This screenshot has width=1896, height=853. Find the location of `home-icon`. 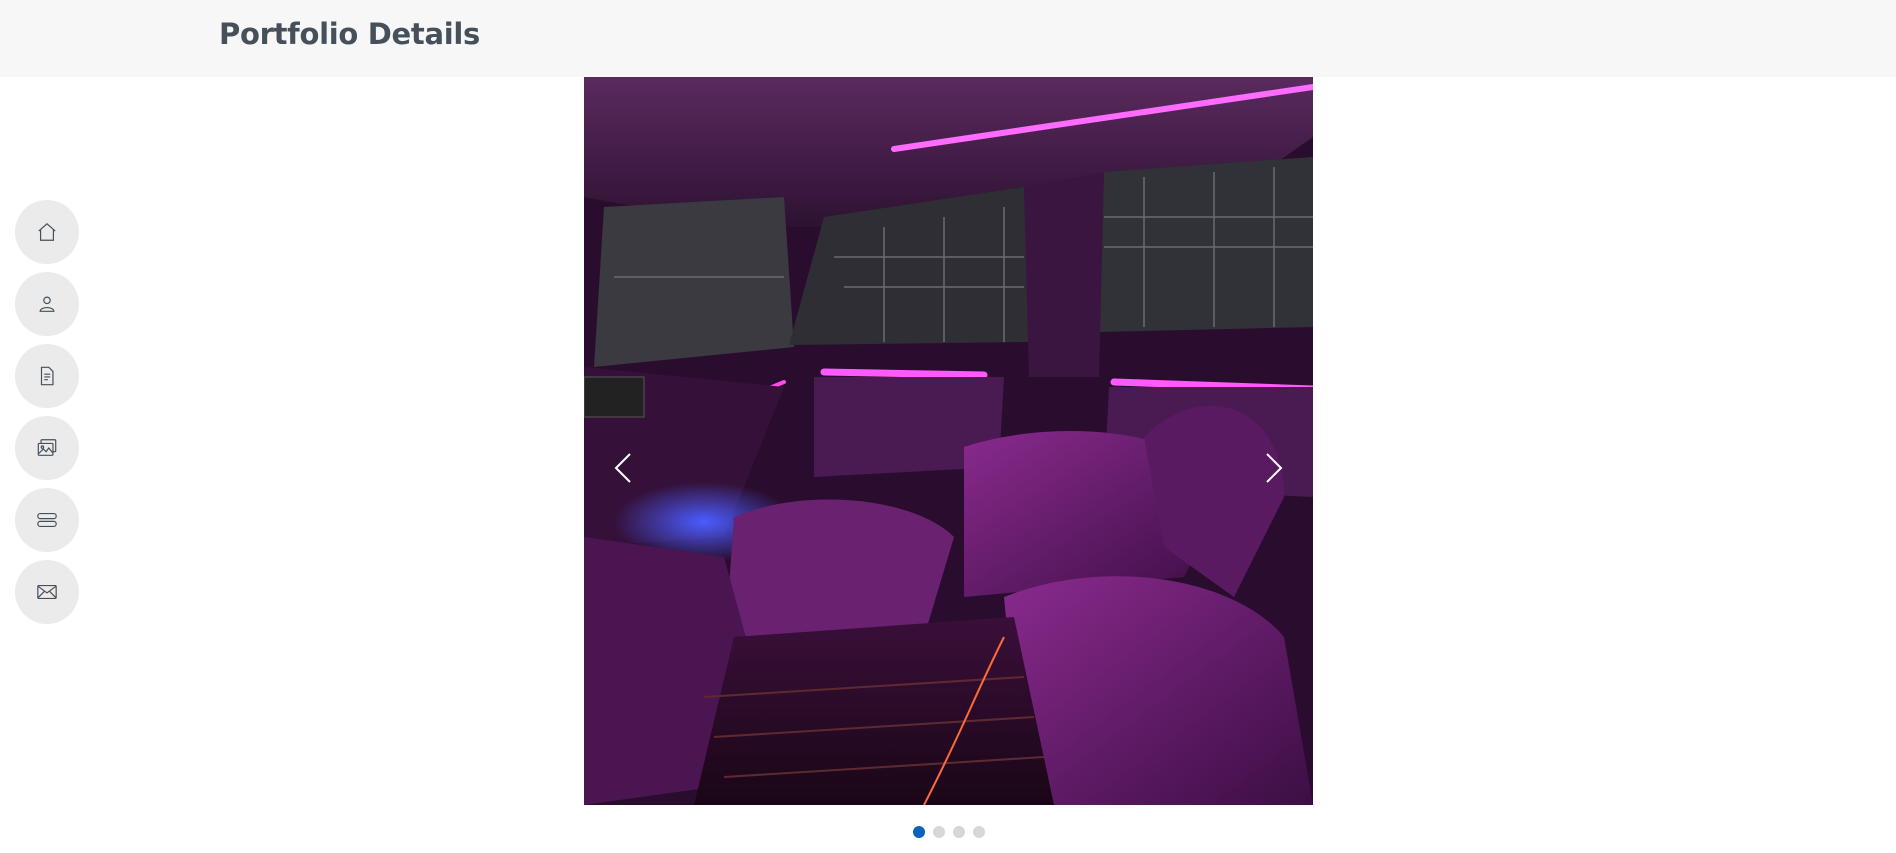

home-icon is located at coordinates (47, 231).